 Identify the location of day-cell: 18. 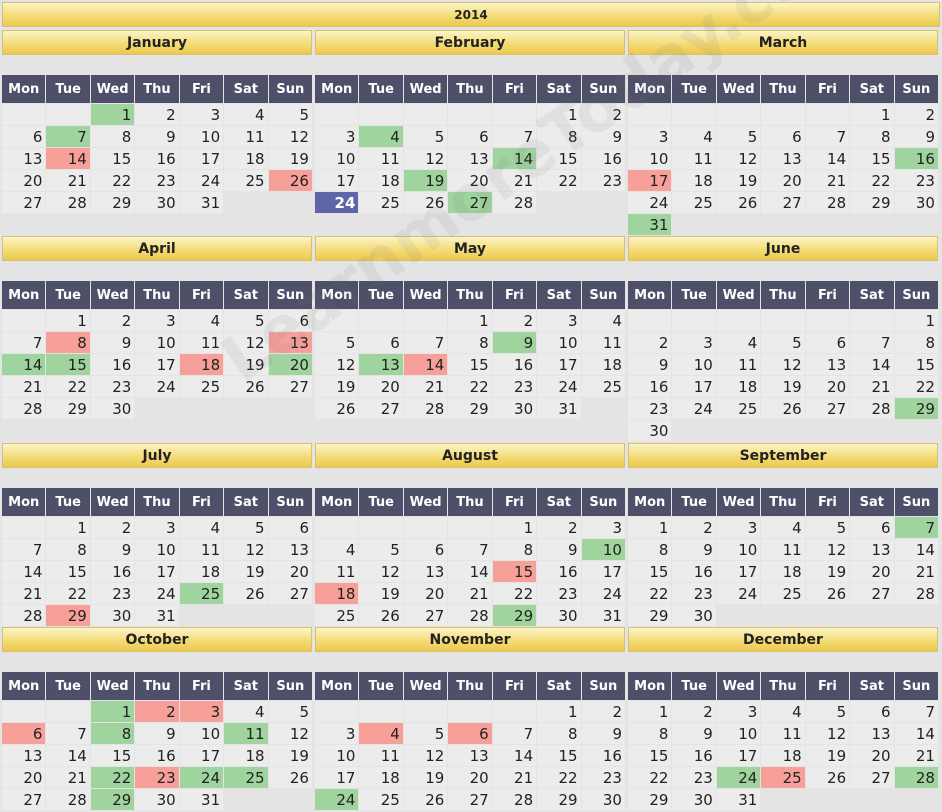
(738, 386).